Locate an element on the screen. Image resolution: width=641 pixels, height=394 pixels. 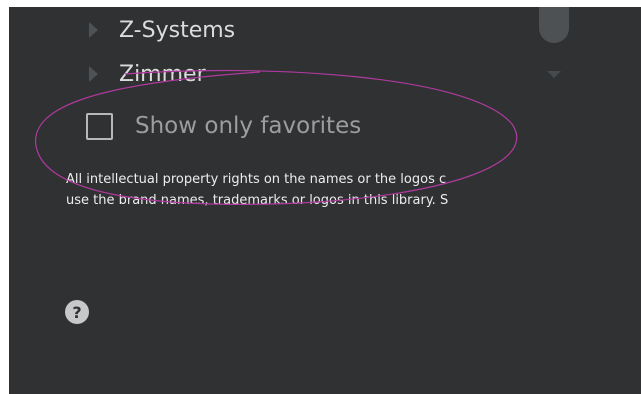
tree-item-label: Z-Systems is located at coordinates (177, 30).